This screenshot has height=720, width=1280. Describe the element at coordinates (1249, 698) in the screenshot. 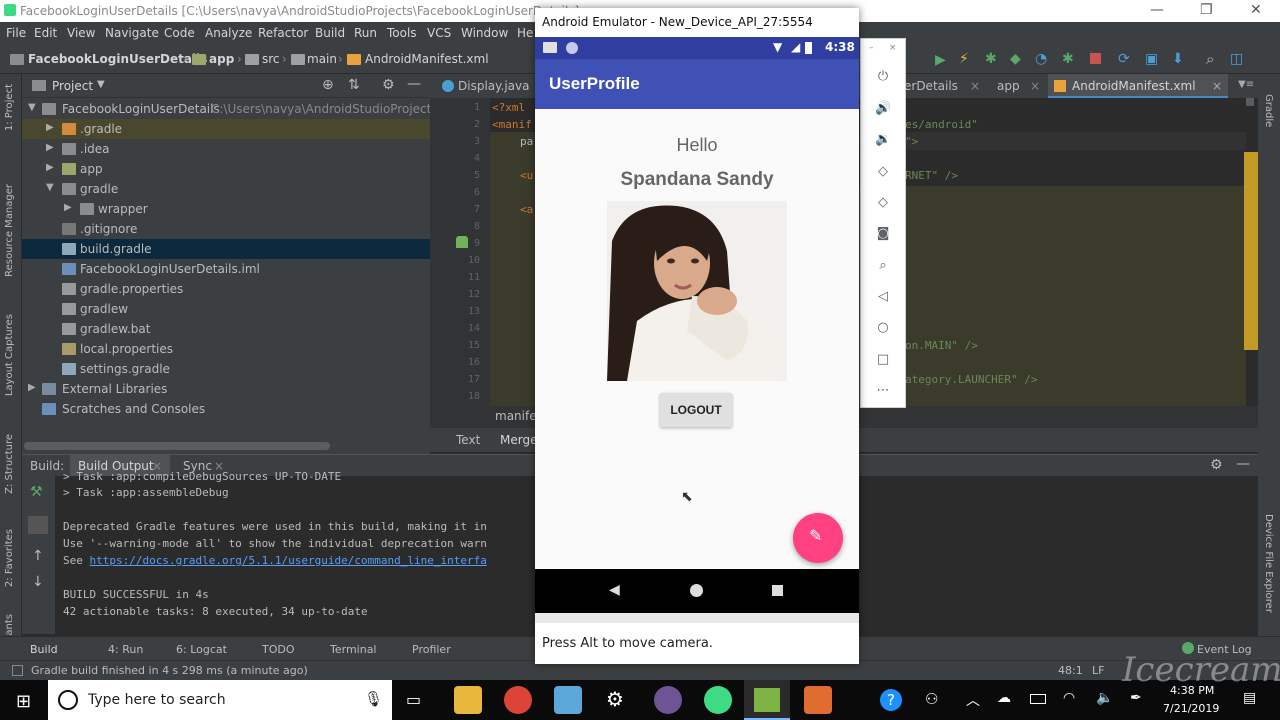

I see `notifications-icon: ▤` at that location.